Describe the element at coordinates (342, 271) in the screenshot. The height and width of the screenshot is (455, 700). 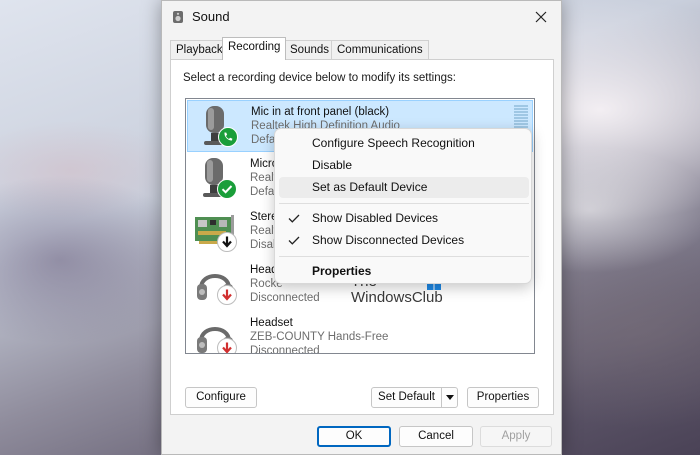
I see `menu-label: Properties` at that location.